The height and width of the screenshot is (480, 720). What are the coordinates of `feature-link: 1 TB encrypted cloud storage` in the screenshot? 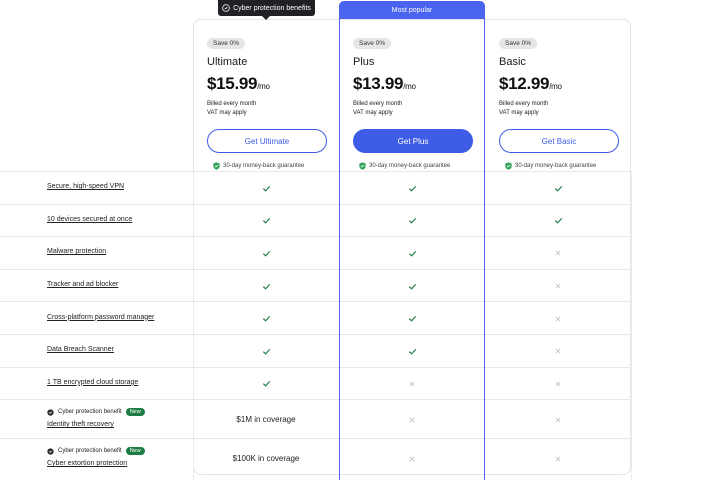 It's located at (92, 382).